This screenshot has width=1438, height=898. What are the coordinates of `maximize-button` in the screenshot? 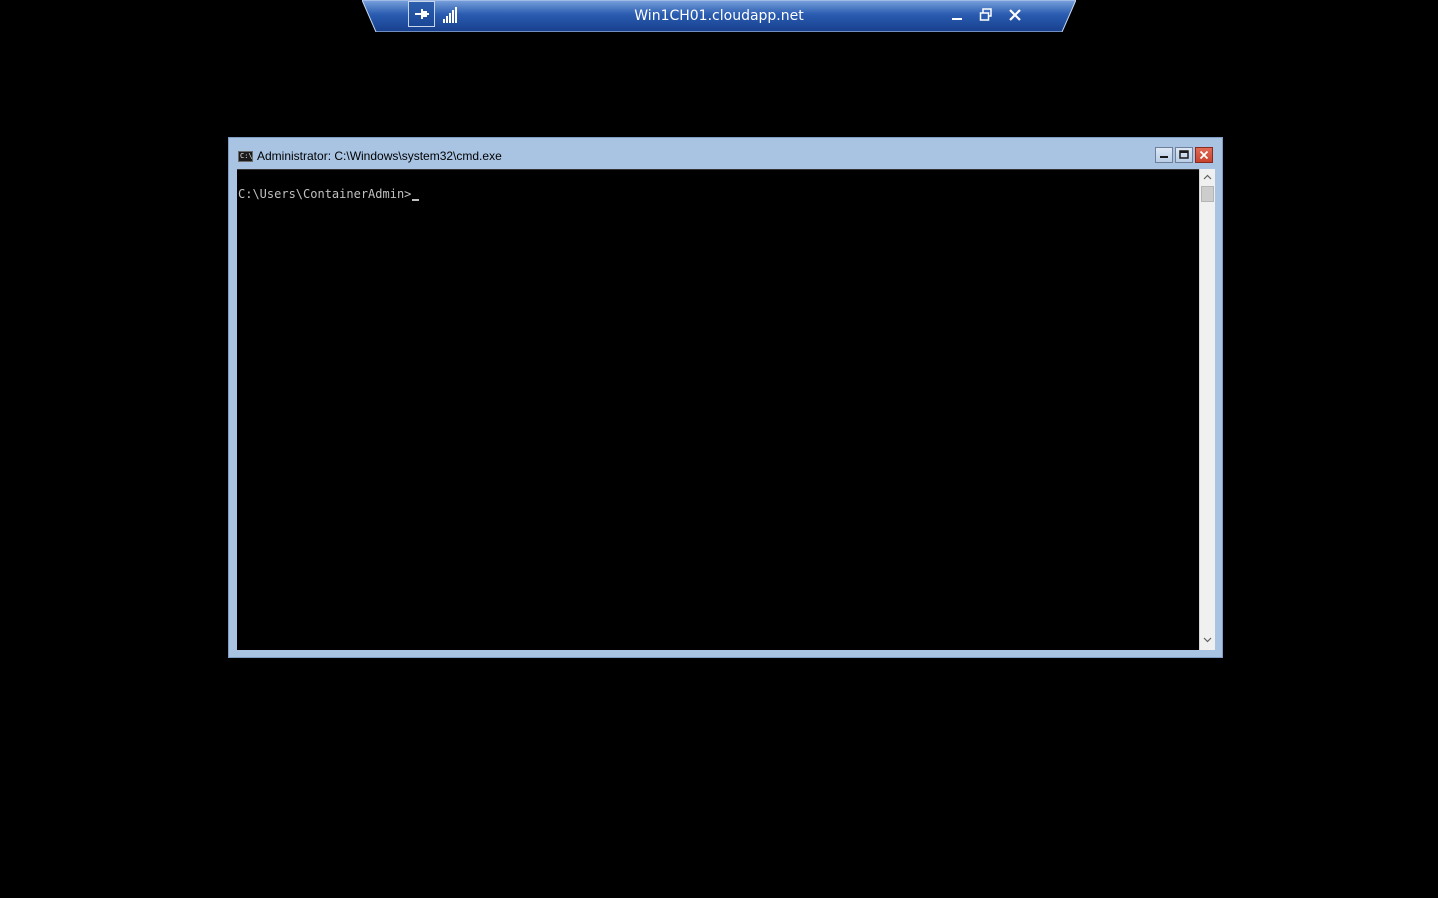 It's located at (1184, 155).